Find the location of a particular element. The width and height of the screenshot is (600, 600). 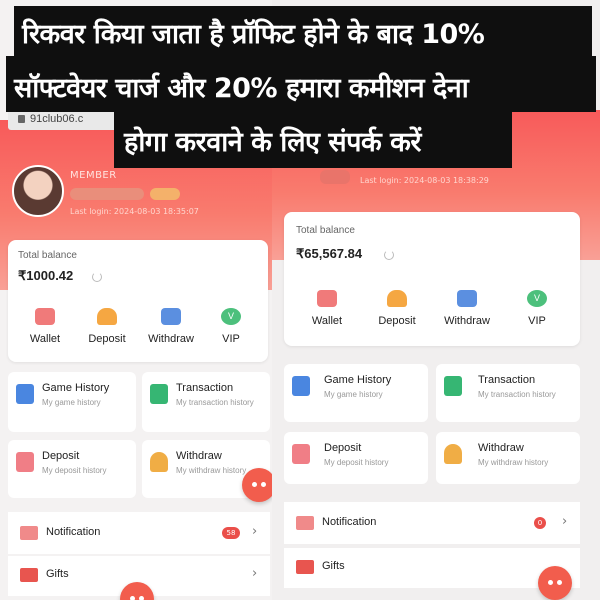

avatar is located at coordinates (38, 191).